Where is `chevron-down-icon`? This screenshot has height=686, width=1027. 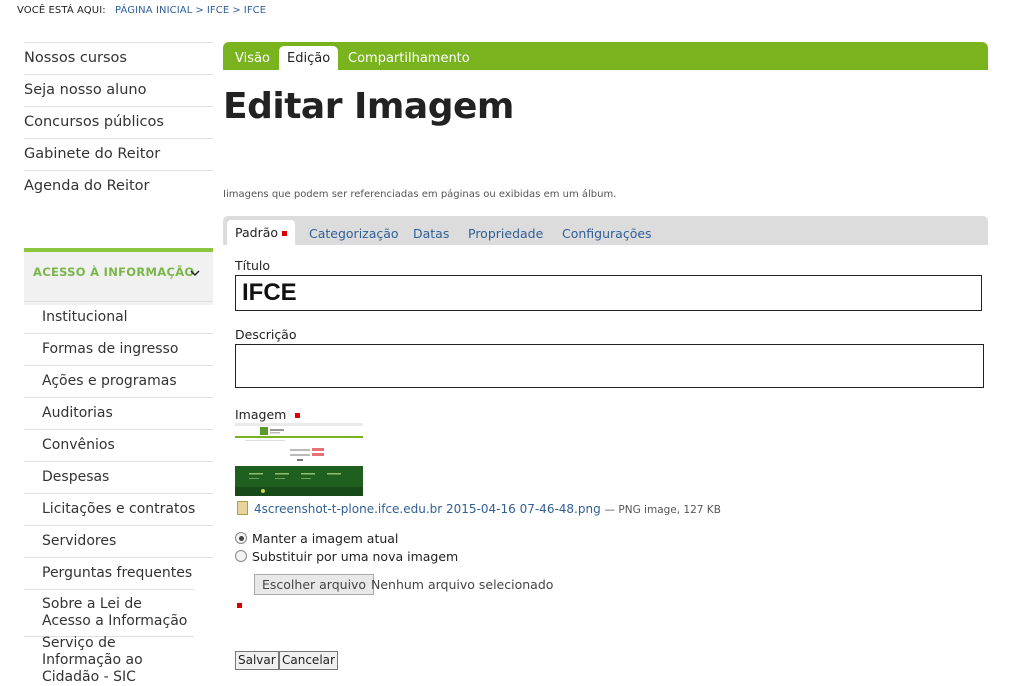 chevron-down-icon is located at coordinates (195, 273).